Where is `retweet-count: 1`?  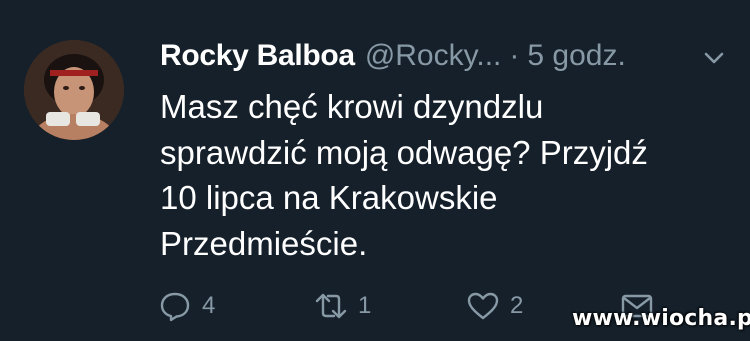 retweet-count: 1 is located at coordinates (365, 305).